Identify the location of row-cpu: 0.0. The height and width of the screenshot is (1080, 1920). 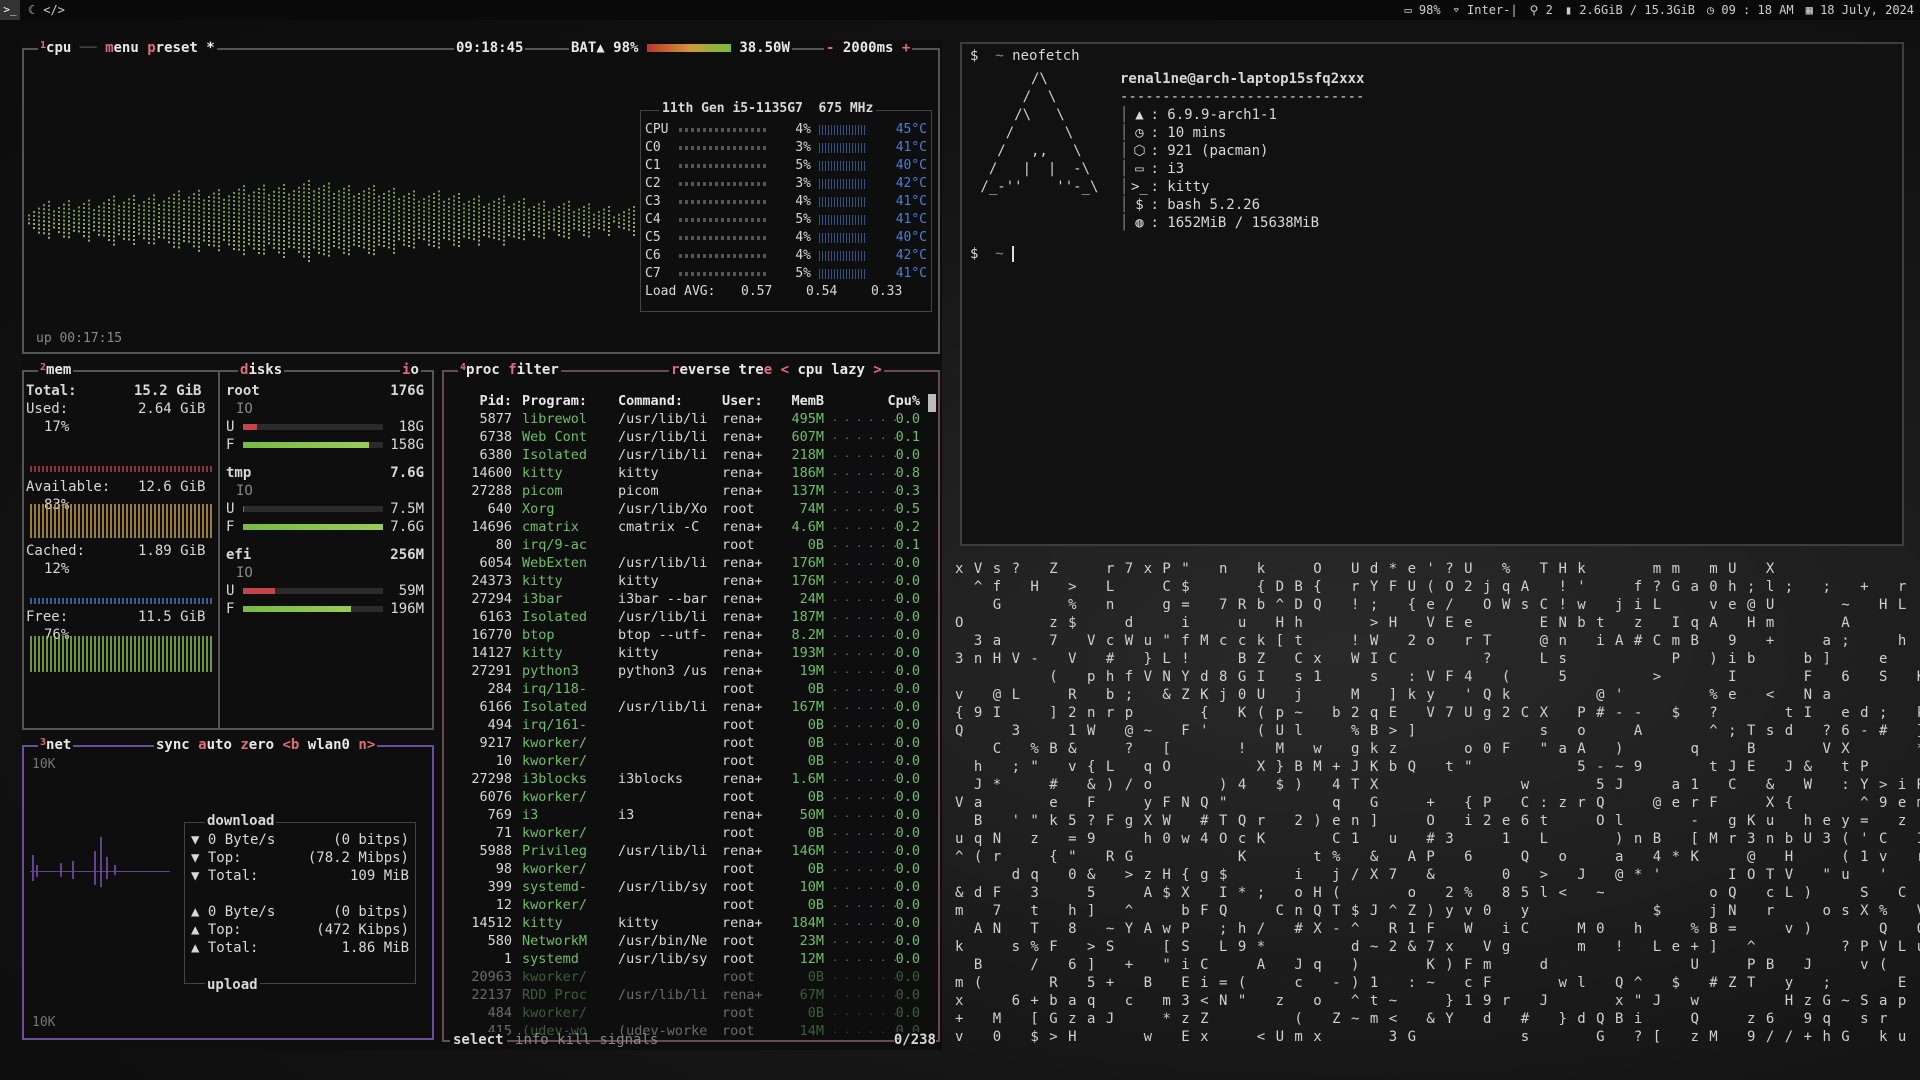
(907, 995).